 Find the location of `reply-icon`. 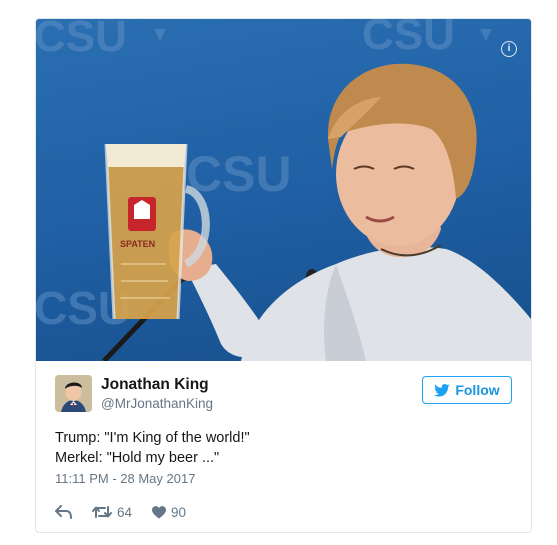

reply-icon is located at coordinates (63, 512).